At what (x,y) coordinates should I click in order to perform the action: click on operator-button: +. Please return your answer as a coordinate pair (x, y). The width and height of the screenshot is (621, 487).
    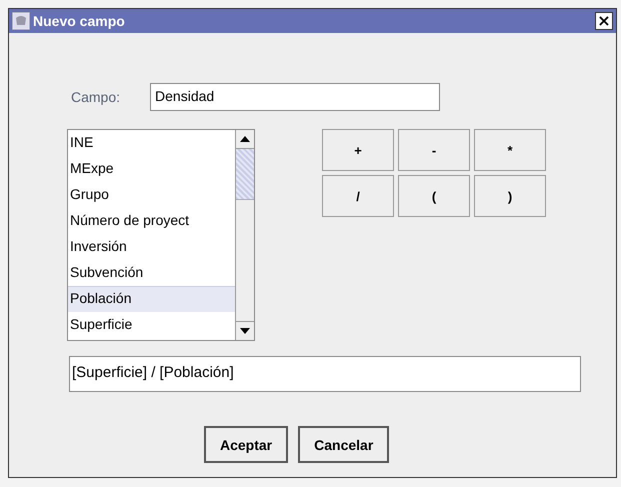
    Looking at the image, I should click on (358, 150).